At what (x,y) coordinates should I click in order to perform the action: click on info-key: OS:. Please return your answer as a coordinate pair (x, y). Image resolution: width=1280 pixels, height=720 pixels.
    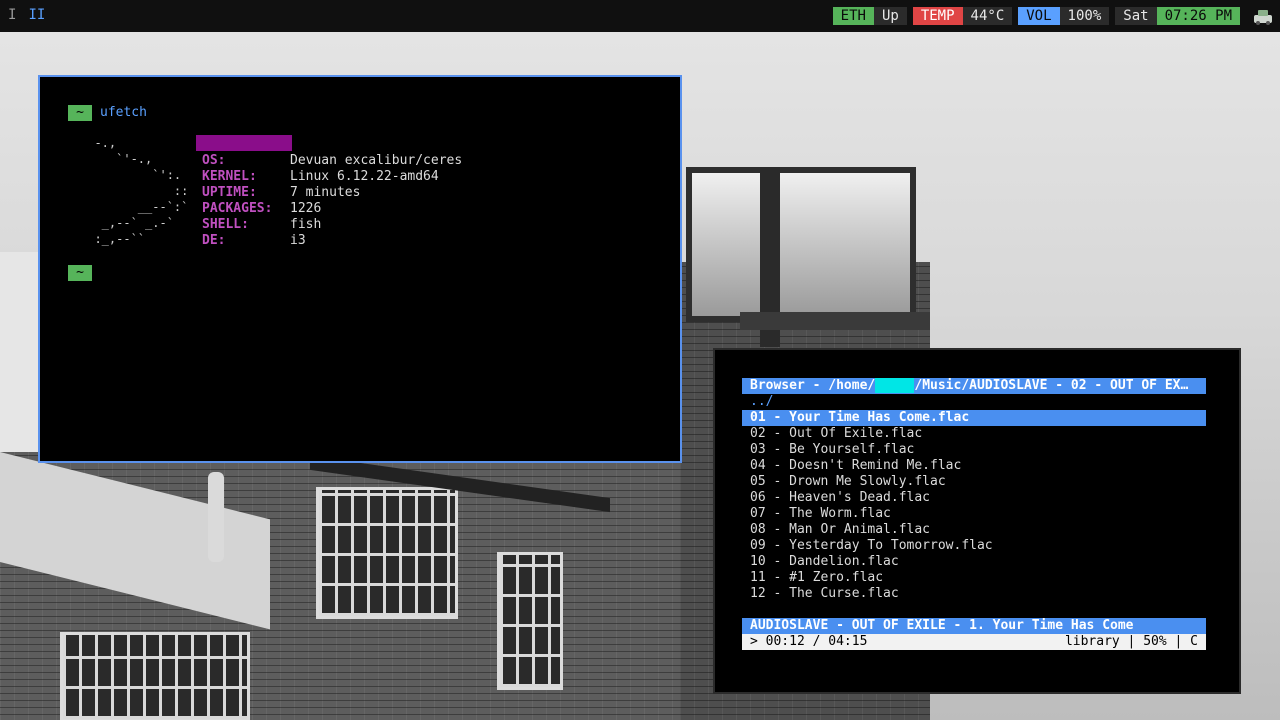
    Looking at the image, I should click on (214, 160).